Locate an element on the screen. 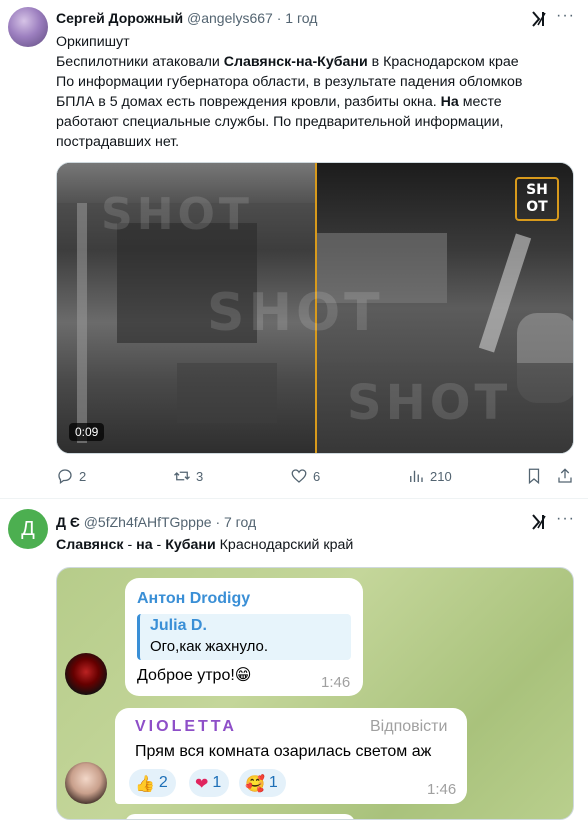  author-avatar is located at coordinates (28, 27).